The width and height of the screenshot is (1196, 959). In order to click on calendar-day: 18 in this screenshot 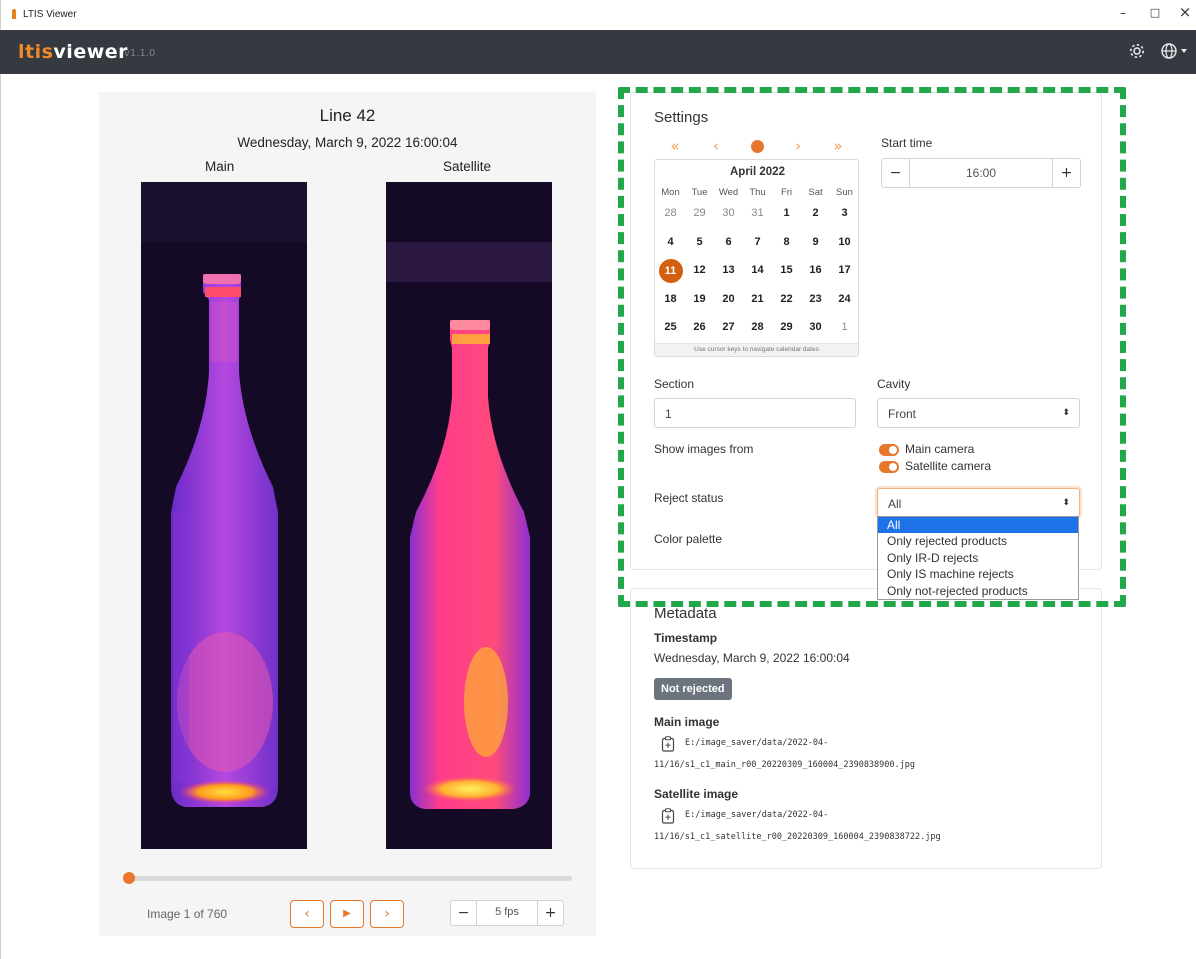, I will do `click(670, 299)`.